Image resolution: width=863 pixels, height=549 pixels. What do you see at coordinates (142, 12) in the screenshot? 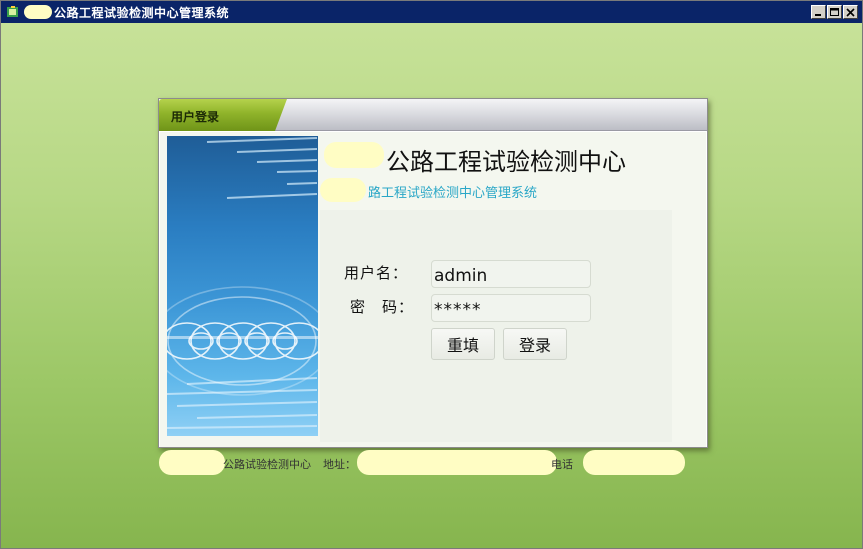
I see `window-title: 公路工程试验检测中心管理系统` at bounding box center [142, 12].